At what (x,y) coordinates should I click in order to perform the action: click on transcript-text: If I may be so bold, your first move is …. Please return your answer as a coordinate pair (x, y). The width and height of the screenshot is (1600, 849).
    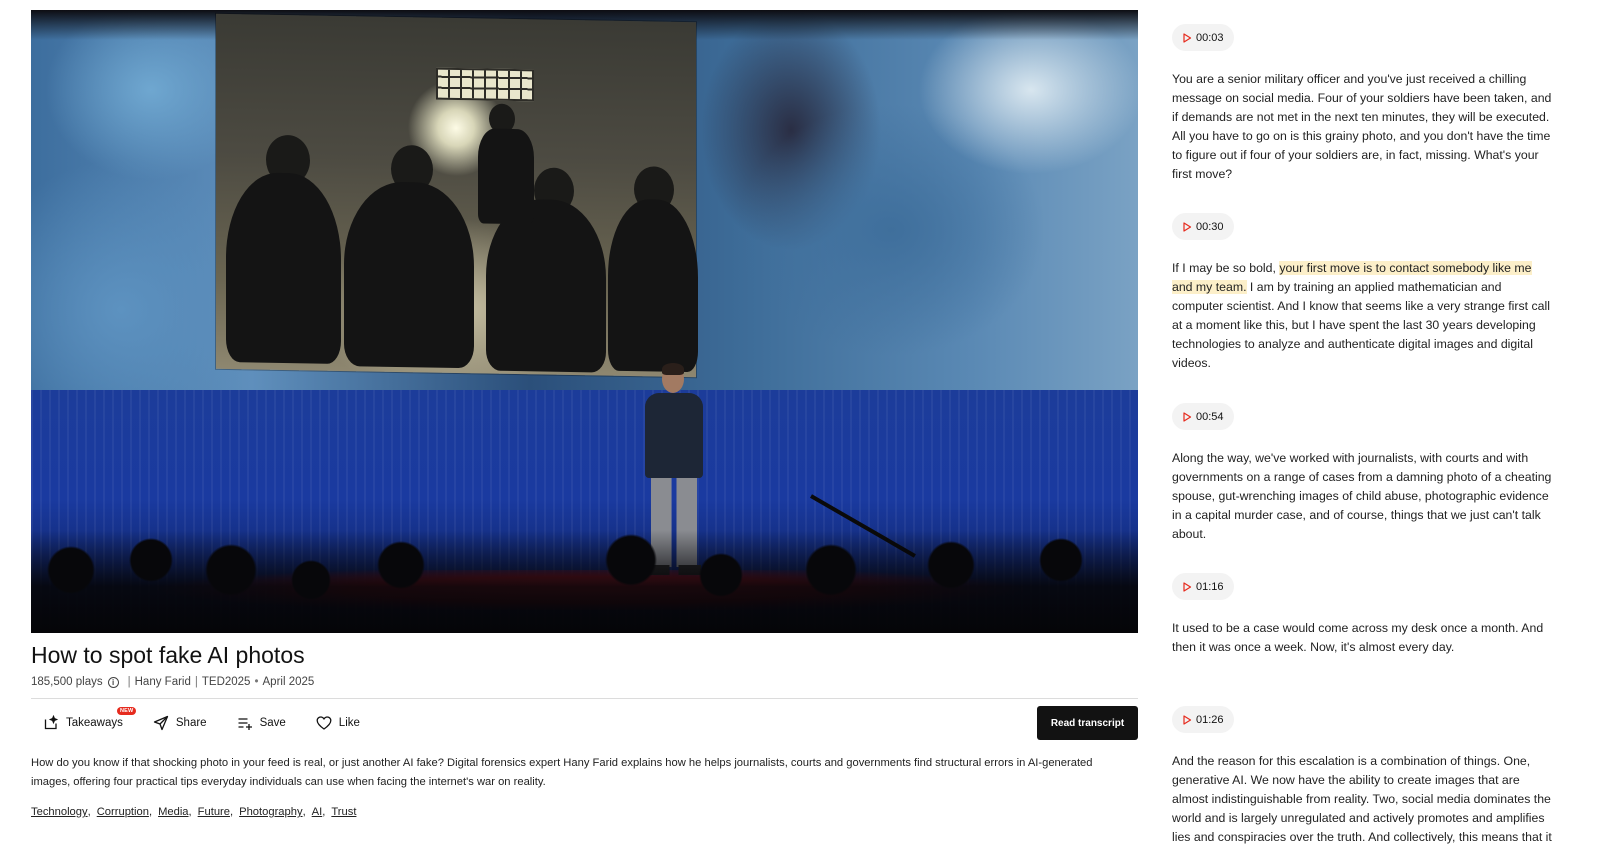
    Looking at the image, I should click on (1362, 316).